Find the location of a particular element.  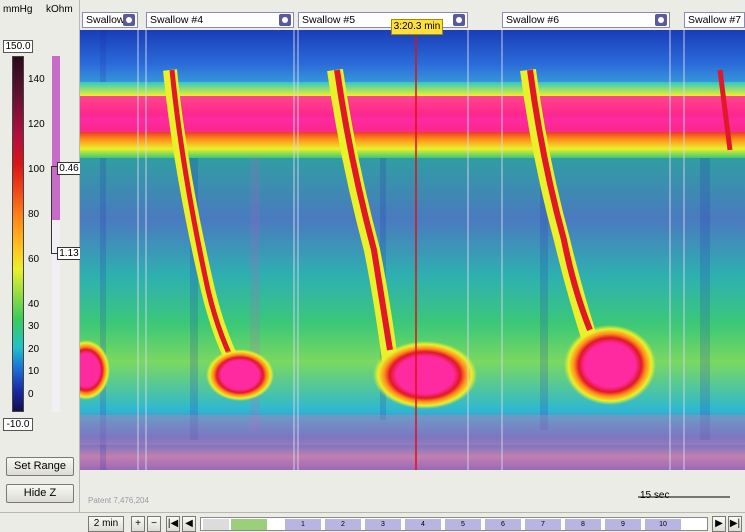

scale-min-field: -10.0 is located at coordinates (18, 424).